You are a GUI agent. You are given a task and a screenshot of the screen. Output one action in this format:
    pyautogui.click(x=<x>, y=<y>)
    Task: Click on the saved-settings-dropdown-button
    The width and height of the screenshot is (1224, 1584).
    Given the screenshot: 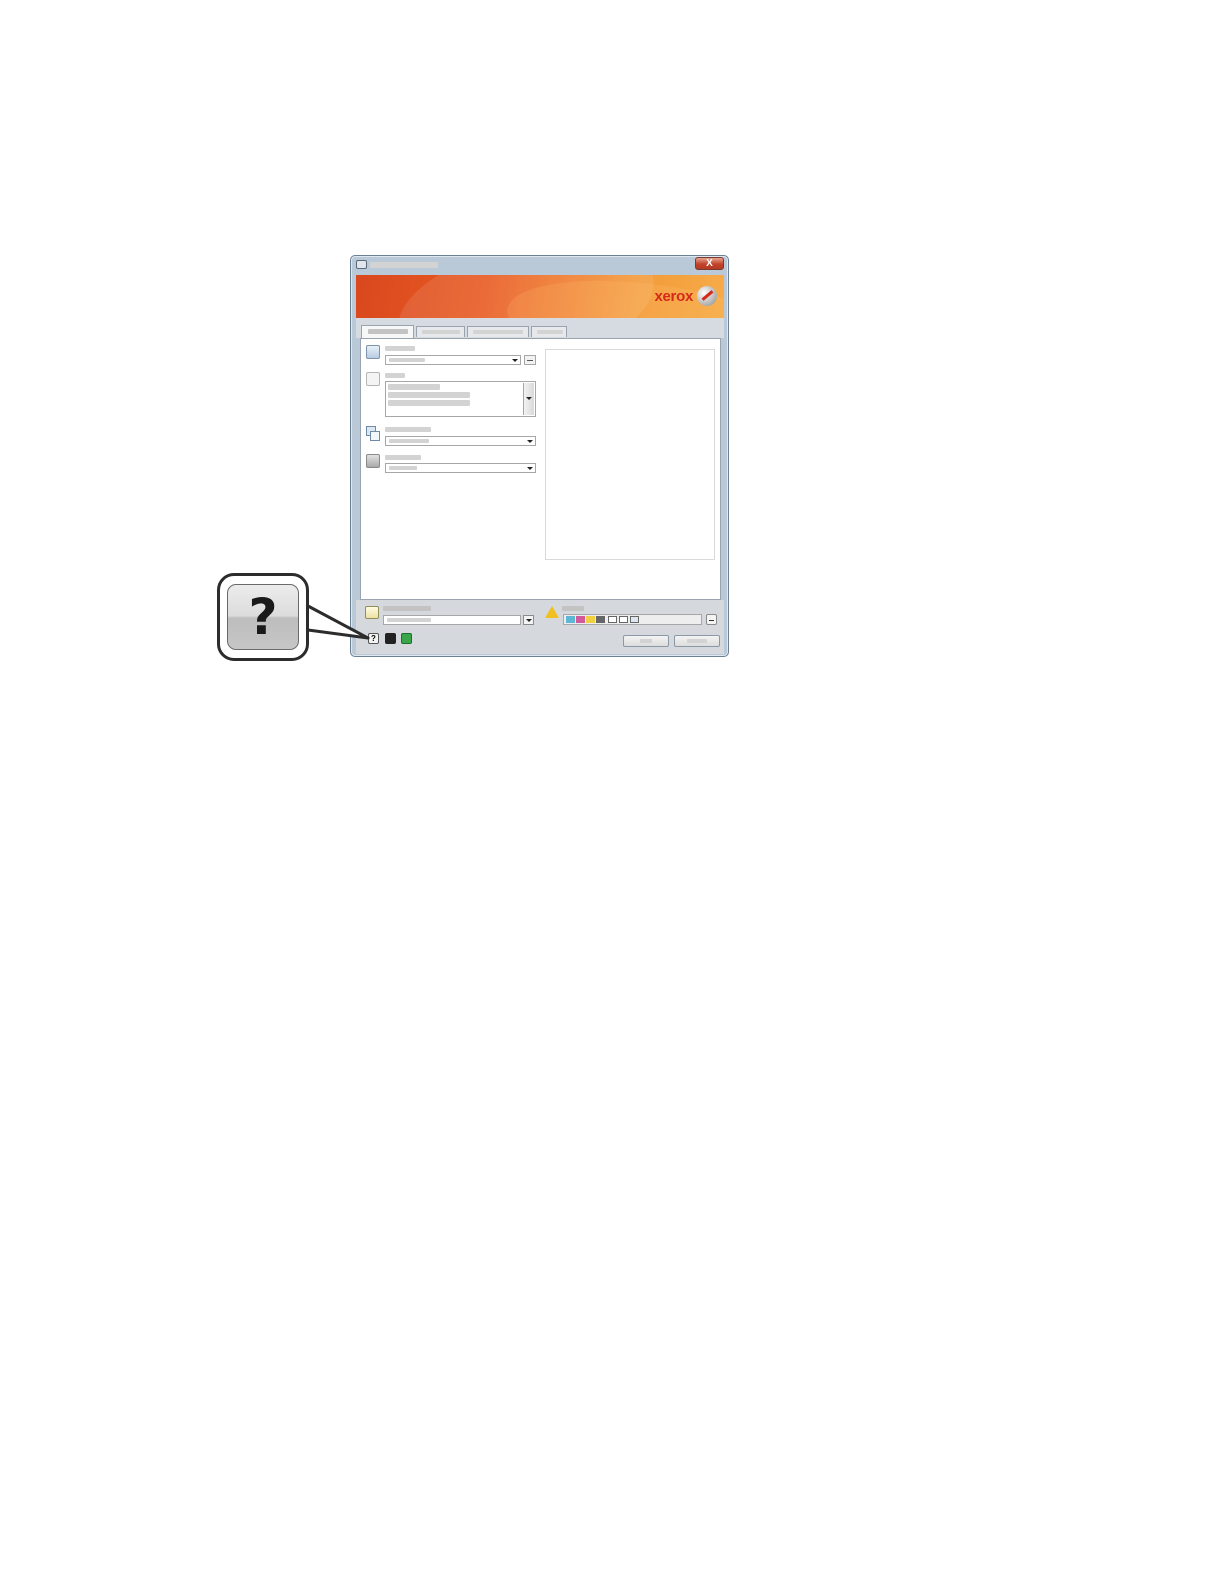 What is the action you would take?
    pyautogui.click(x=528, y=620)
    